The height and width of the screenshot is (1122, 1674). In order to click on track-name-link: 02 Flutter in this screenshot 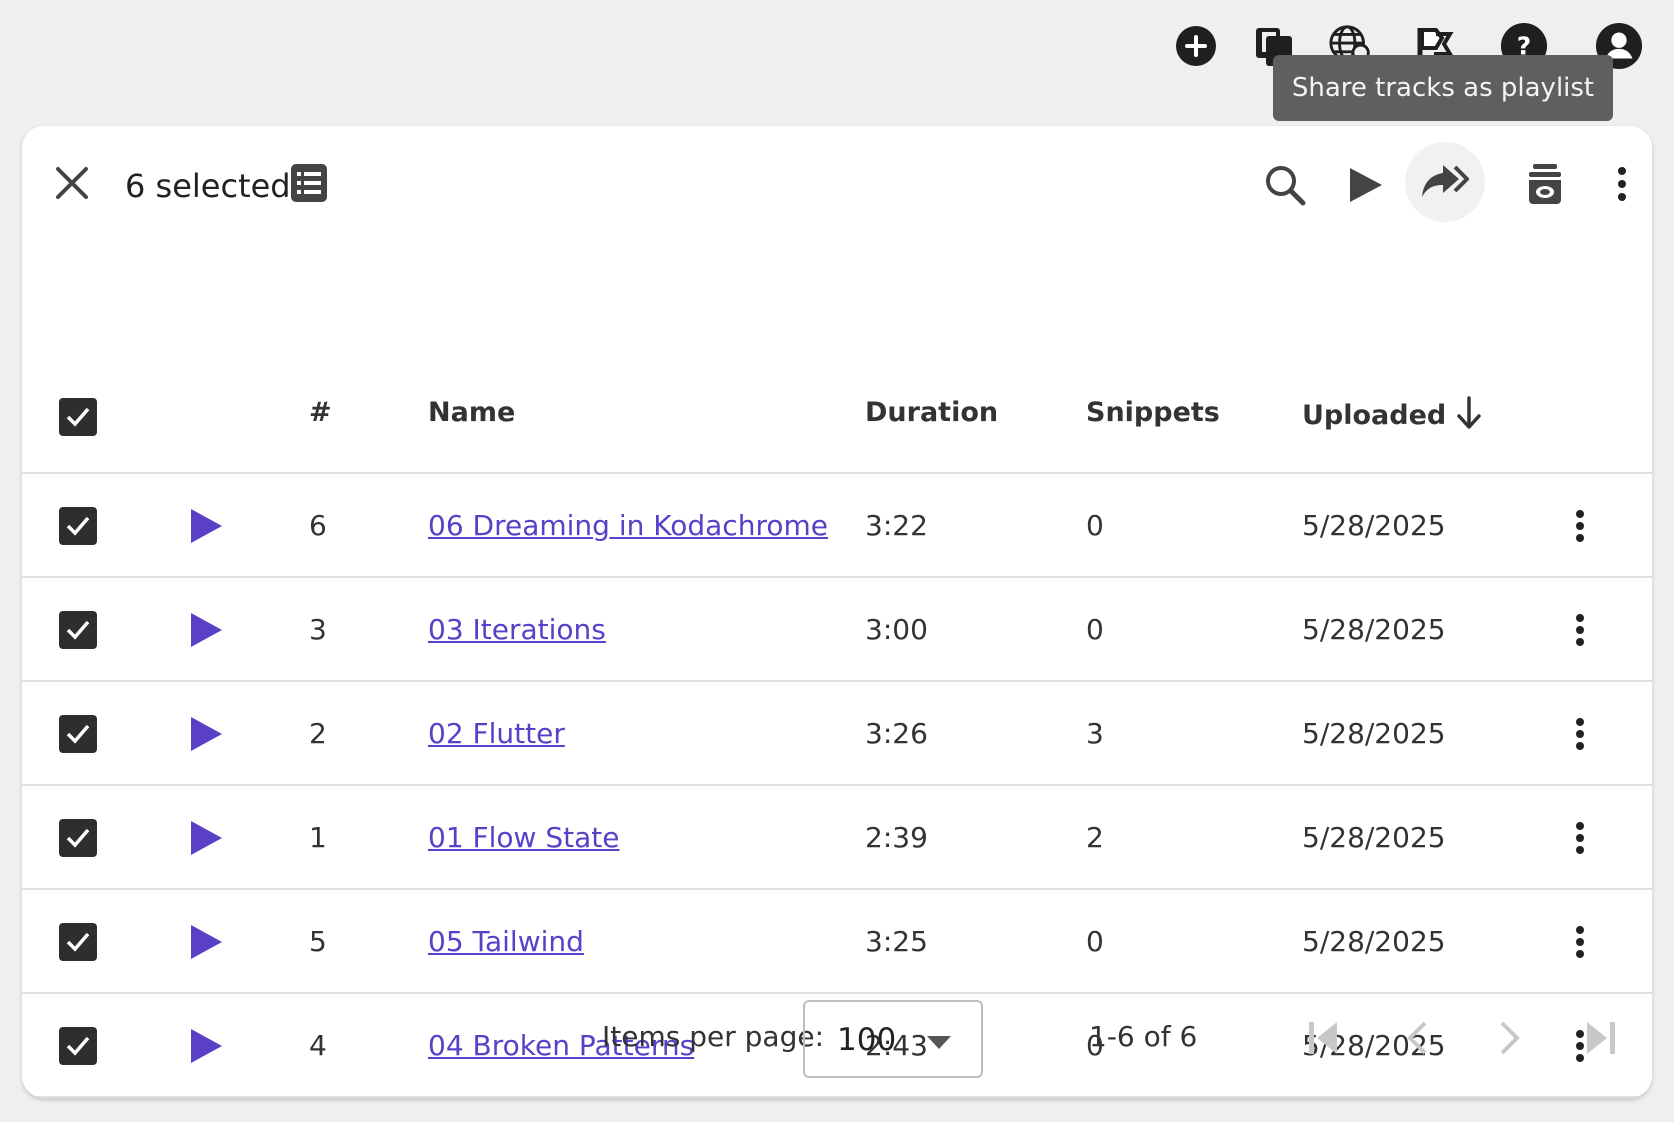, I will do `click(496, 734)`.